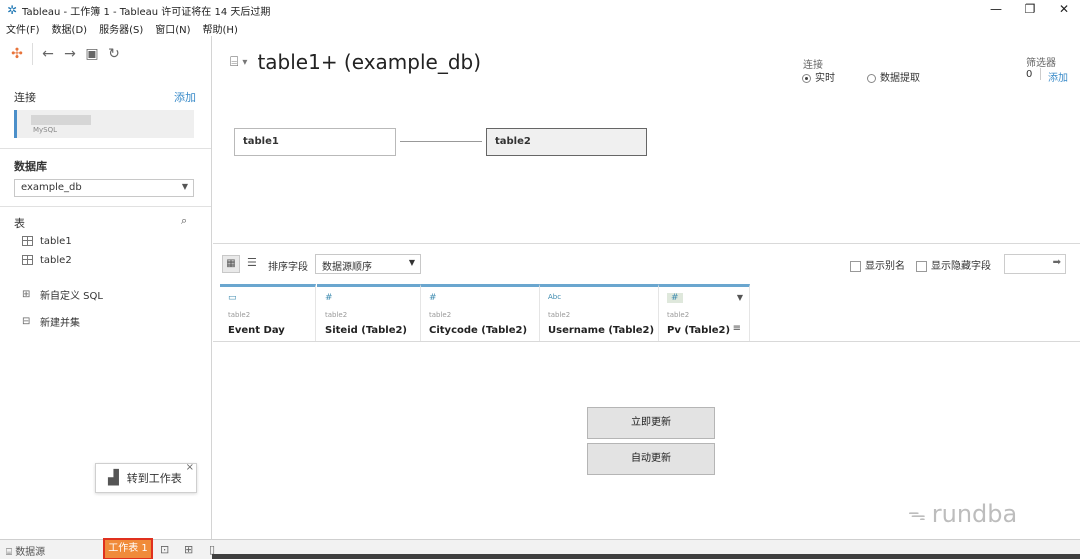  I want to click on datasource-title: ⌸ ▾ table1+ (example_db), so click(355, 62).